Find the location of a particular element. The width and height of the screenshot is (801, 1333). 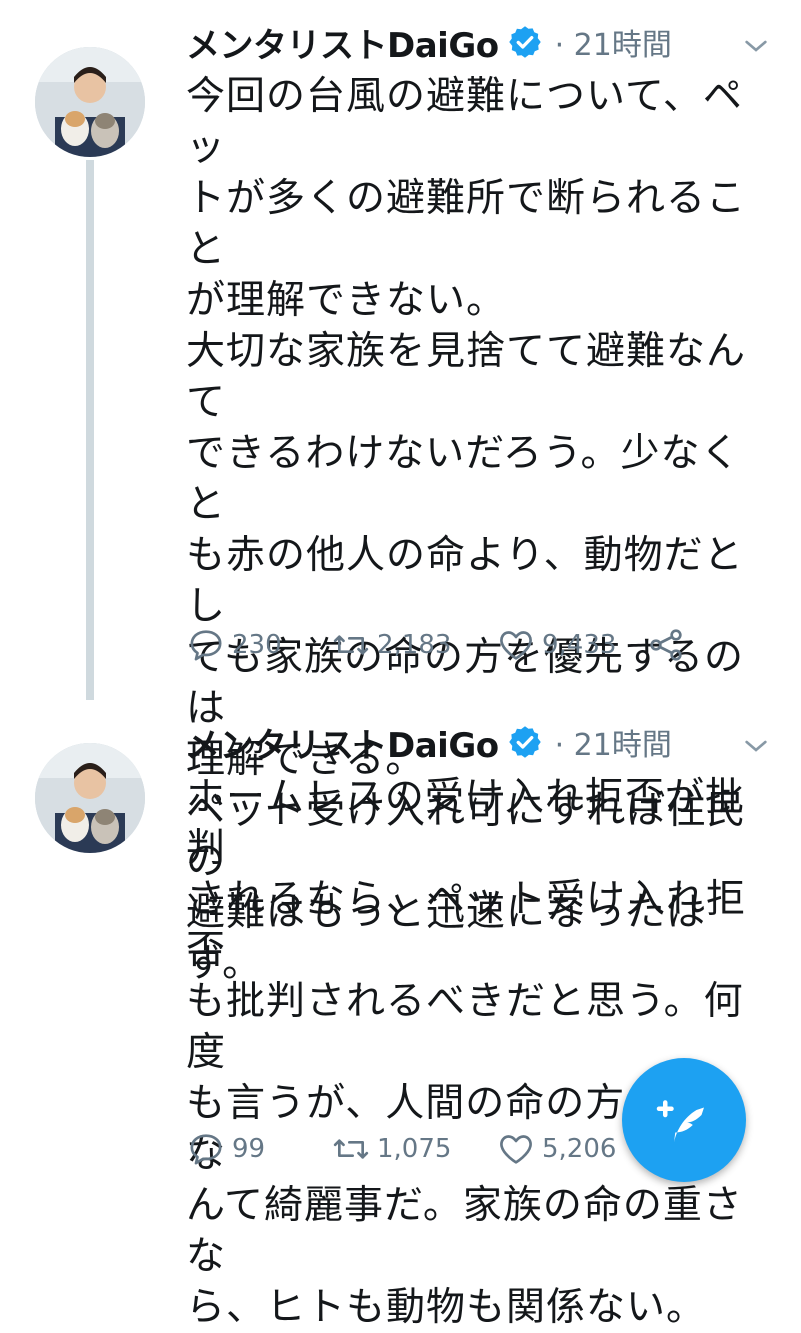

tweet-text-line: ホームレスの受け入れ拒否が批判 is located at coordinates (465, 823).